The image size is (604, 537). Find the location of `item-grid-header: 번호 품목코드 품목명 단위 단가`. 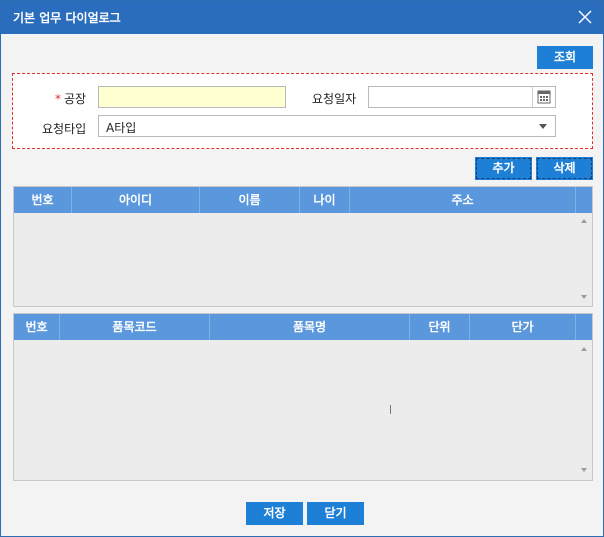

item-grid-header: 번호 품목코드 품목명 단위 단가 is located at coordinates (303, 327).